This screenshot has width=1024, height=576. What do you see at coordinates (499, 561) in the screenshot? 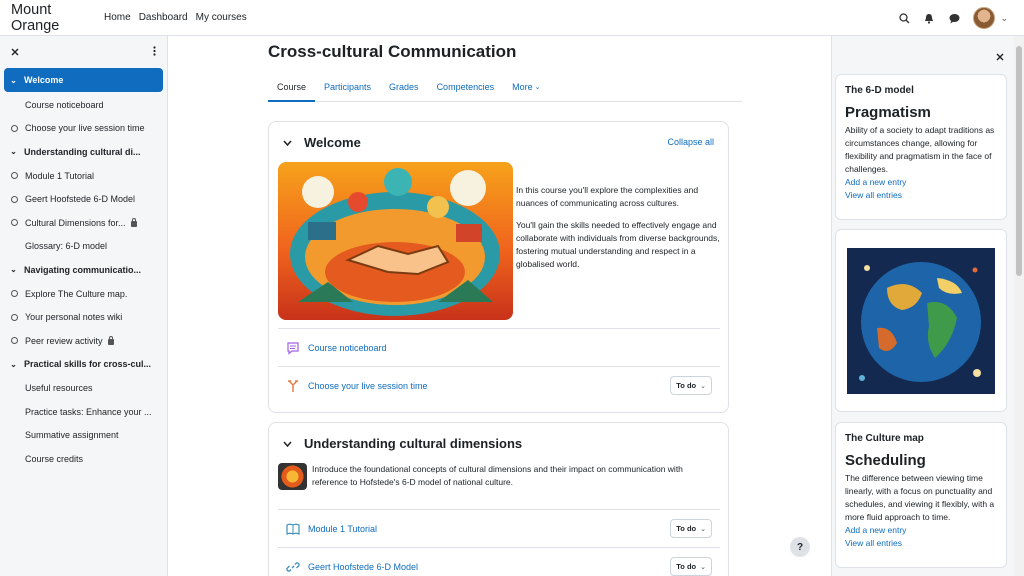
I see `activity-row: Geert Hoofstede 6-D Model To do ⌄` at bounding box center [499, 561].